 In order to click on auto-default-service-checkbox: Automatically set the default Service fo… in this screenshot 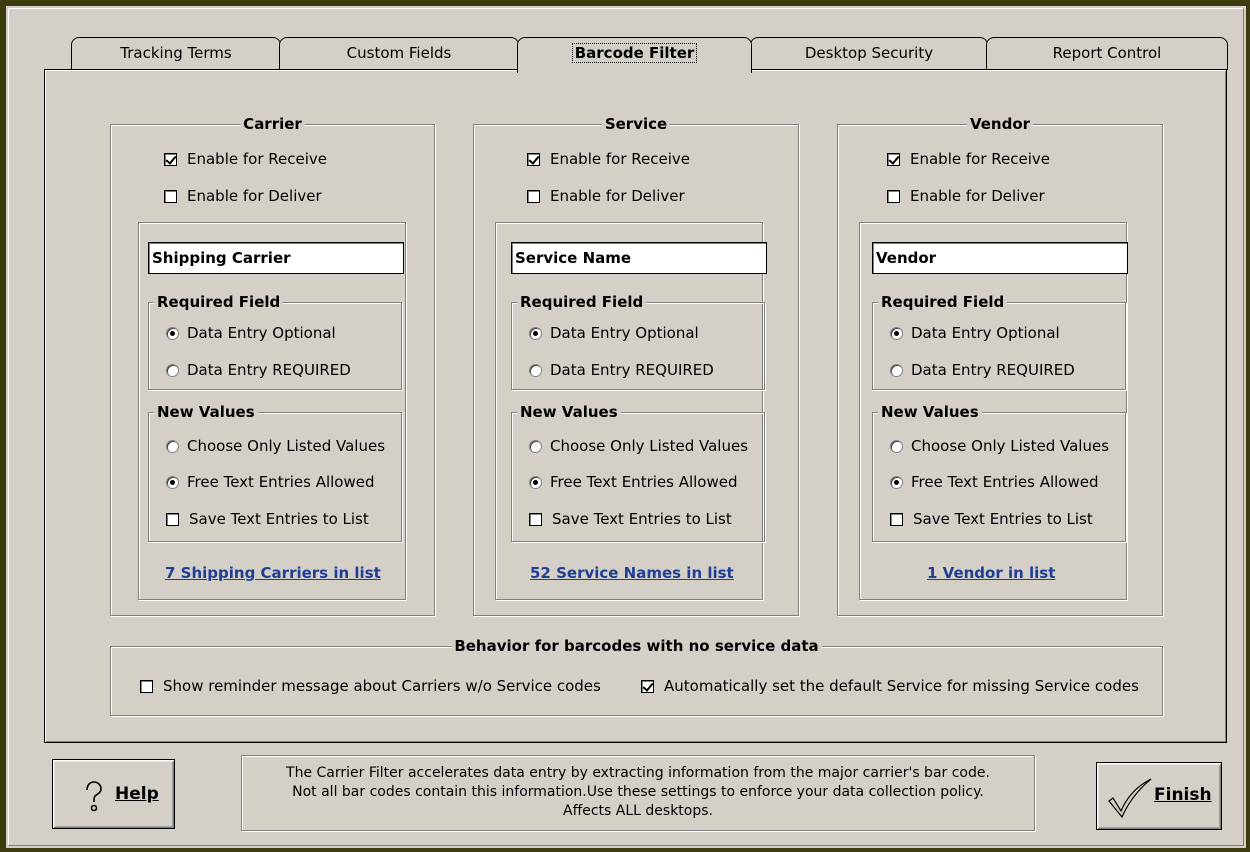, I will do `click(890, 686)`.